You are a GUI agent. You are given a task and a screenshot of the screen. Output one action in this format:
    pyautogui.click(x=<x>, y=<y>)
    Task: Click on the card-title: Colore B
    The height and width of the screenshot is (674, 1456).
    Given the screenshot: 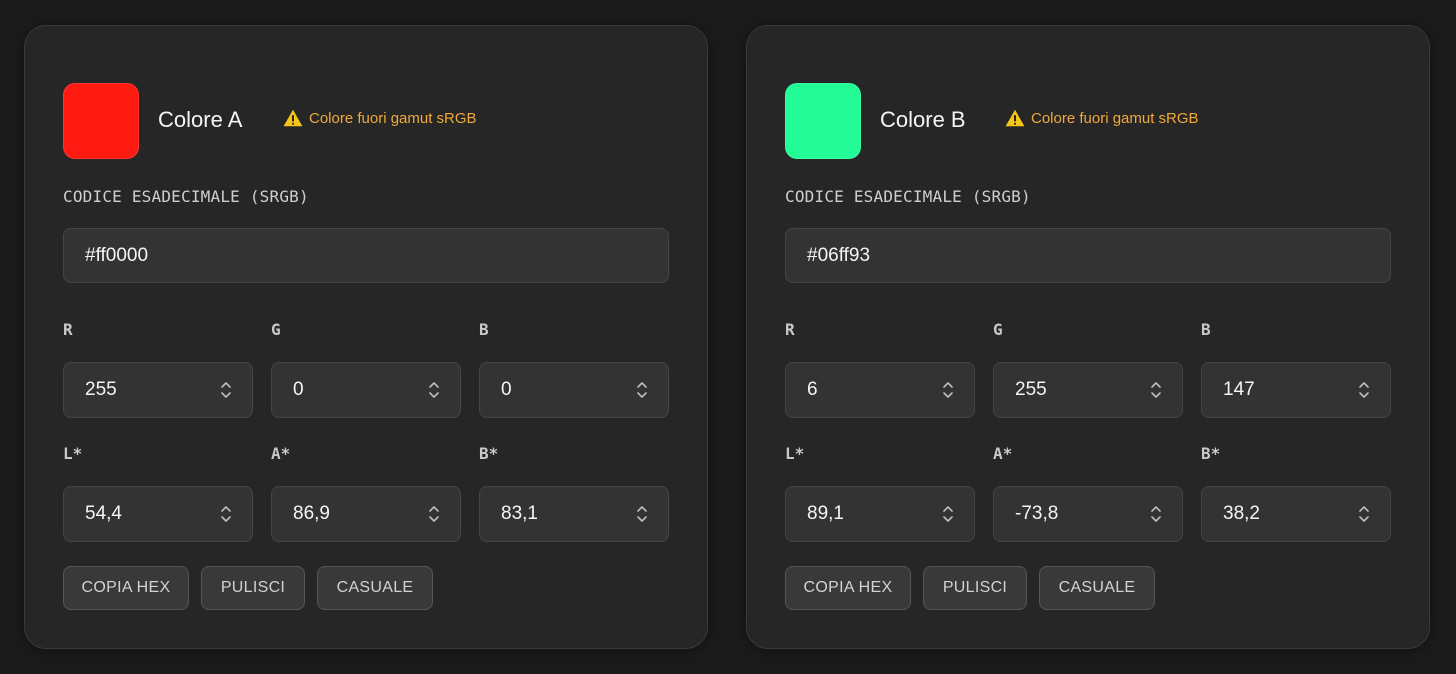 What is the action you would take?
    pyautogui.click(x=923, y=119)
    